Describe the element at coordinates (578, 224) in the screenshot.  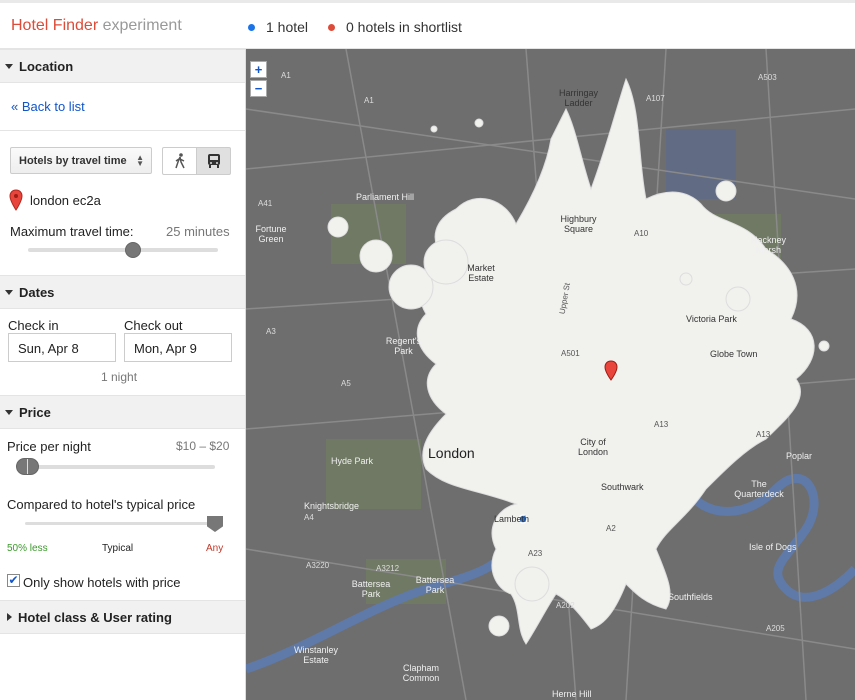
I see `map-label-highbury: Highbury Square` at that location.